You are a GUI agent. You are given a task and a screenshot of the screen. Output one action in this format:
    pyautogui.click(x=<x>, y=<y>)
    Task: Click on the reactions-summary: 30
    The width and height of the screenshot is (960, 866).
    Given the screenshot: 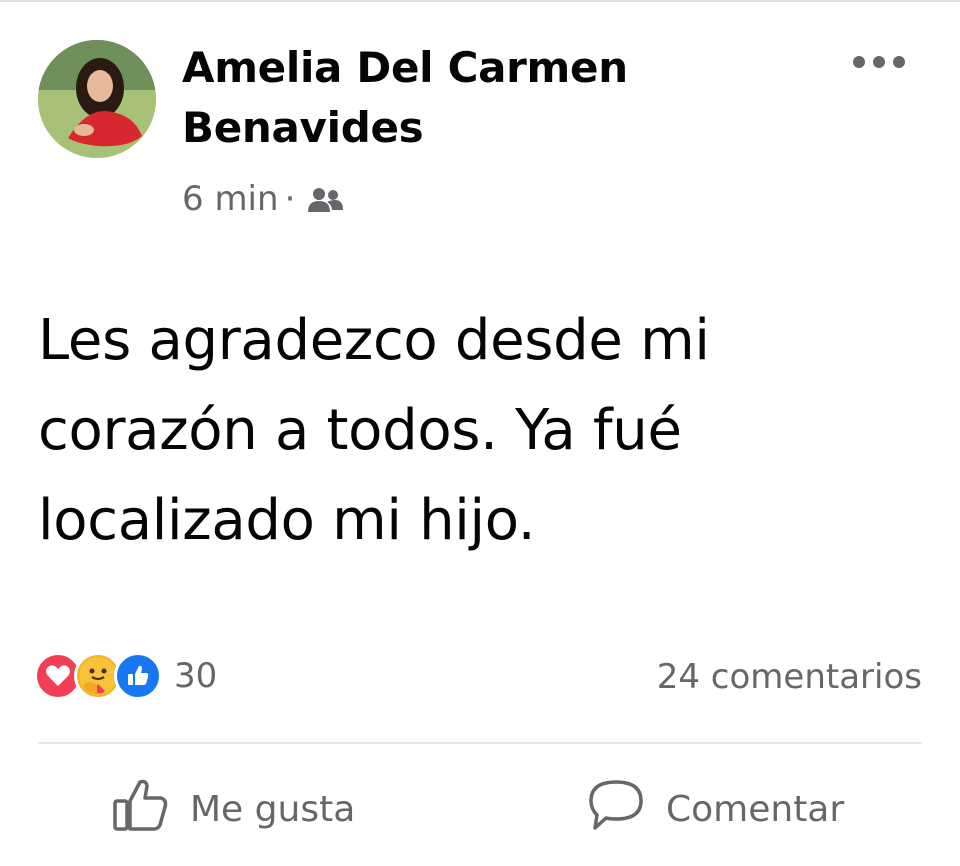 What is the action you would take?
    pyautogui.click(x=125, y=676)
    